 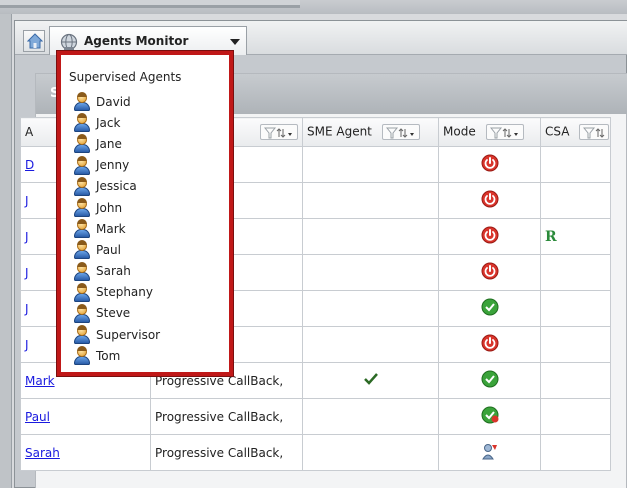 What do you see at coordinates (85, 416) in the screenshot?
I see `agent-cell: Paul` at bounding box center [85, 416].